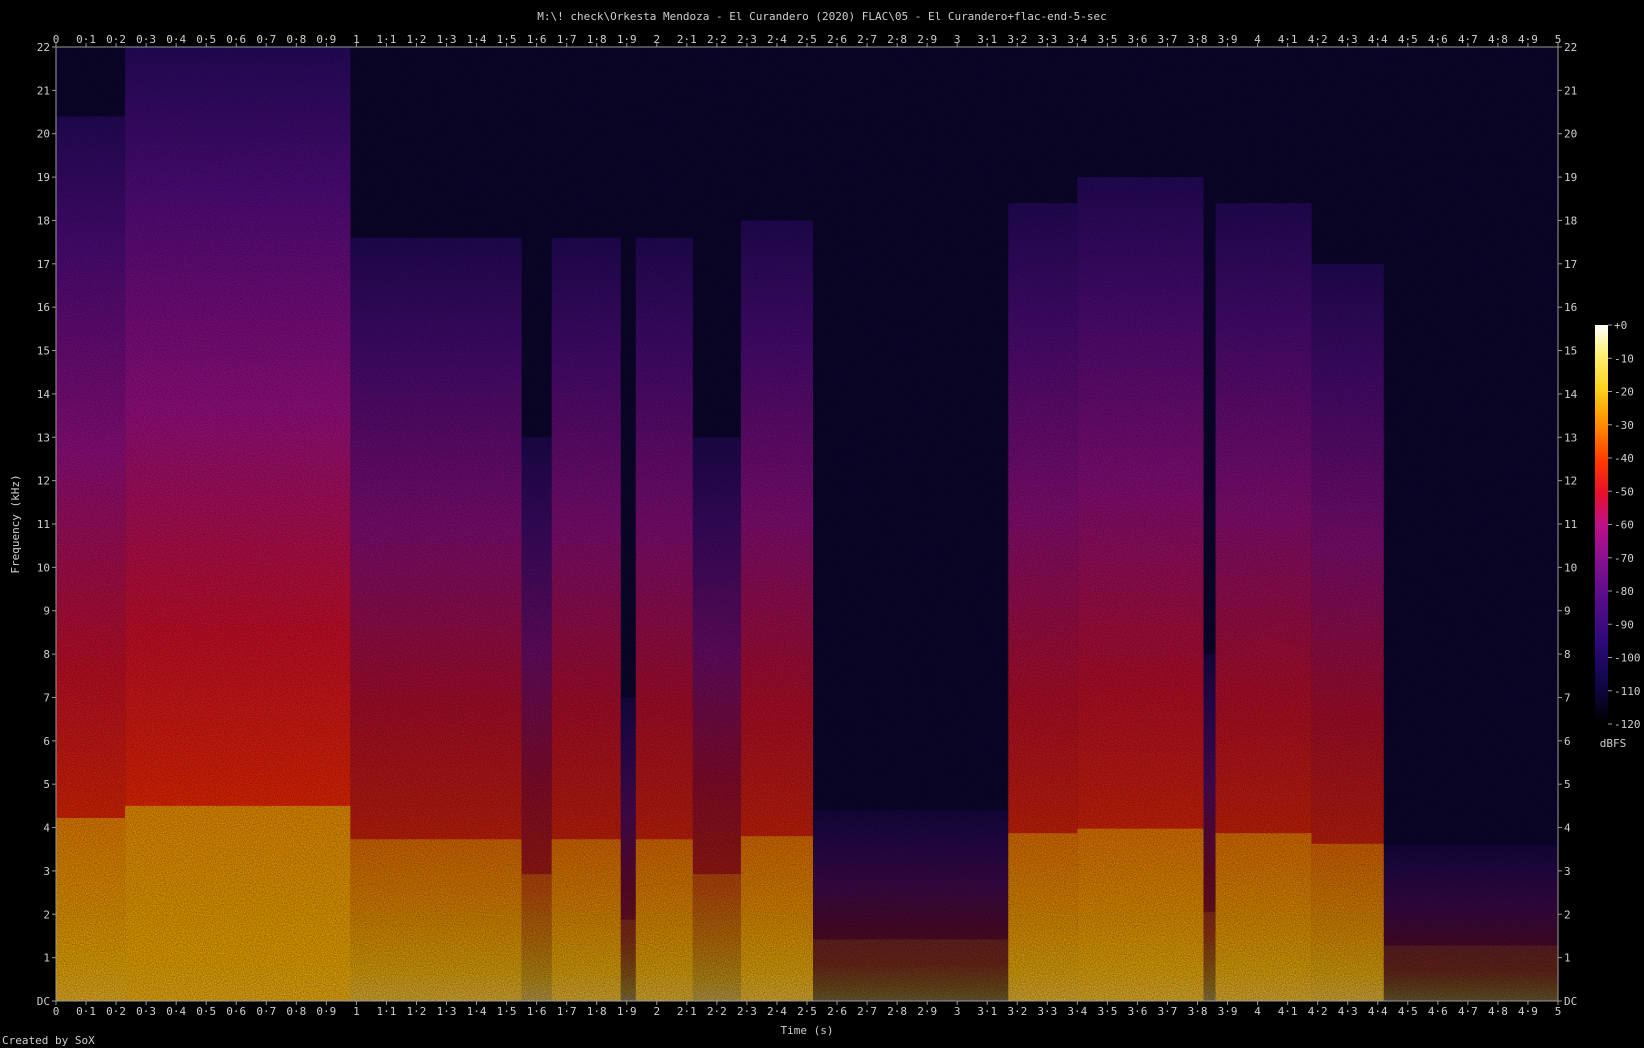  I want to click on y-tick-right-label: 21, so click(1570, 90).